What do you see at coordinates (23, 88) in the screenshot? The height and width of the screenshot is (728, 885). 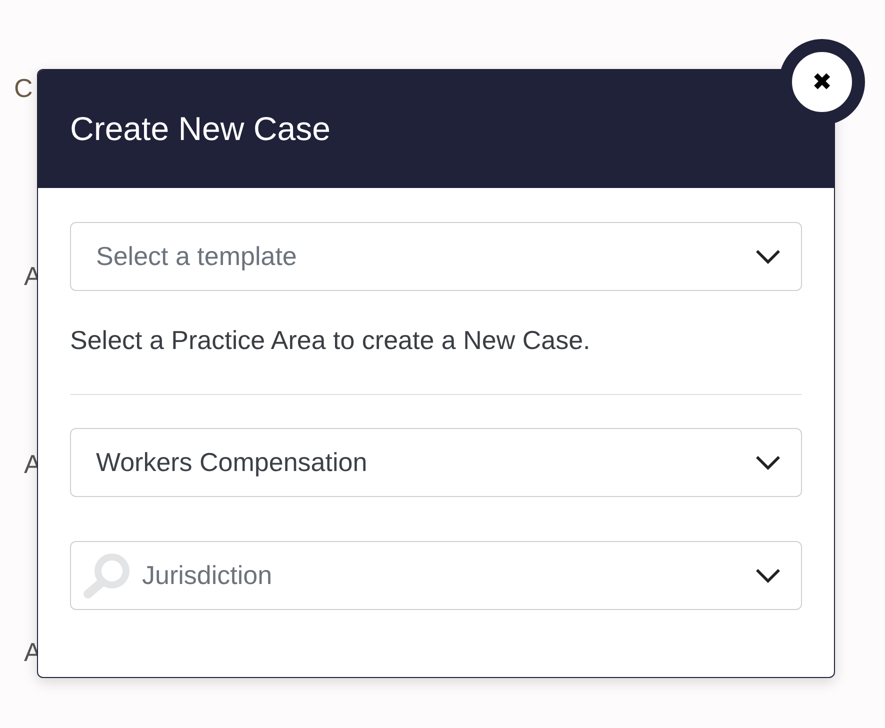 I see `background-heading: C` at bounding box center [23, 88].